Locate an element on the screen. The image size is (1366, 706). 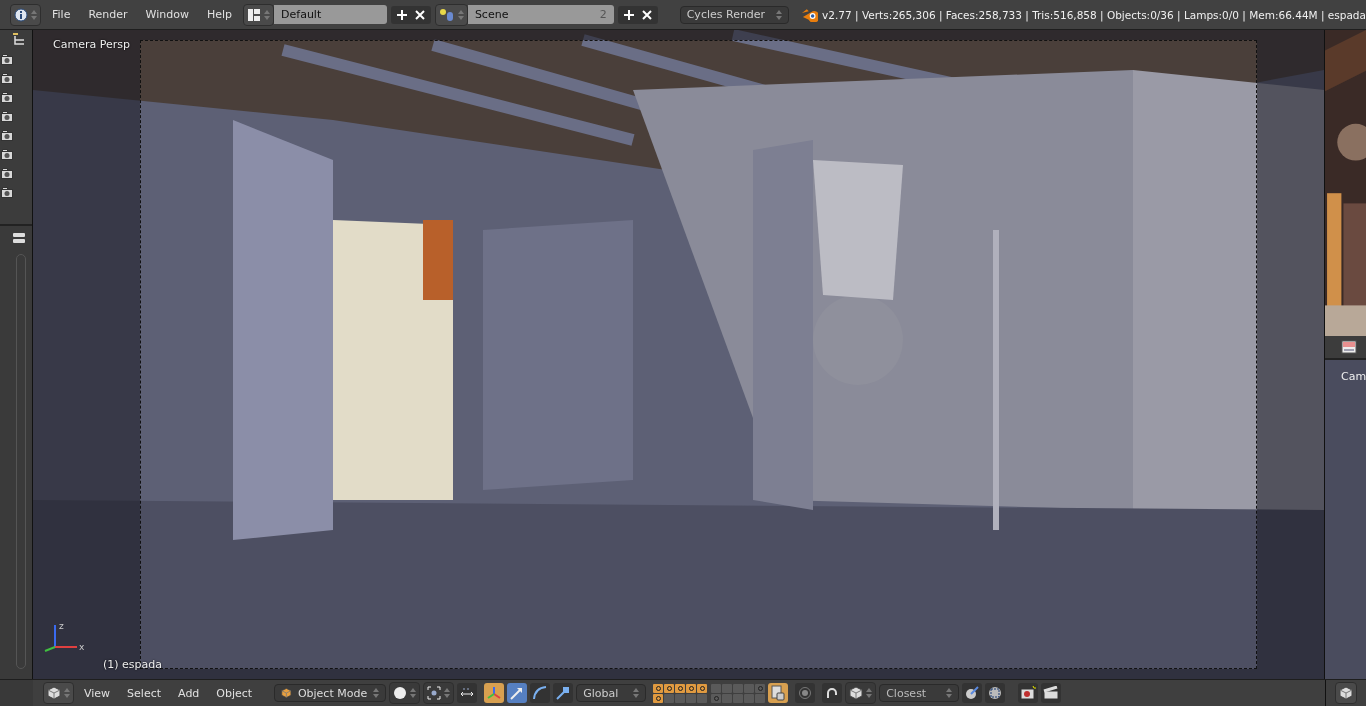
orientation-dropdown: Global is located at coordinates (611, 693).